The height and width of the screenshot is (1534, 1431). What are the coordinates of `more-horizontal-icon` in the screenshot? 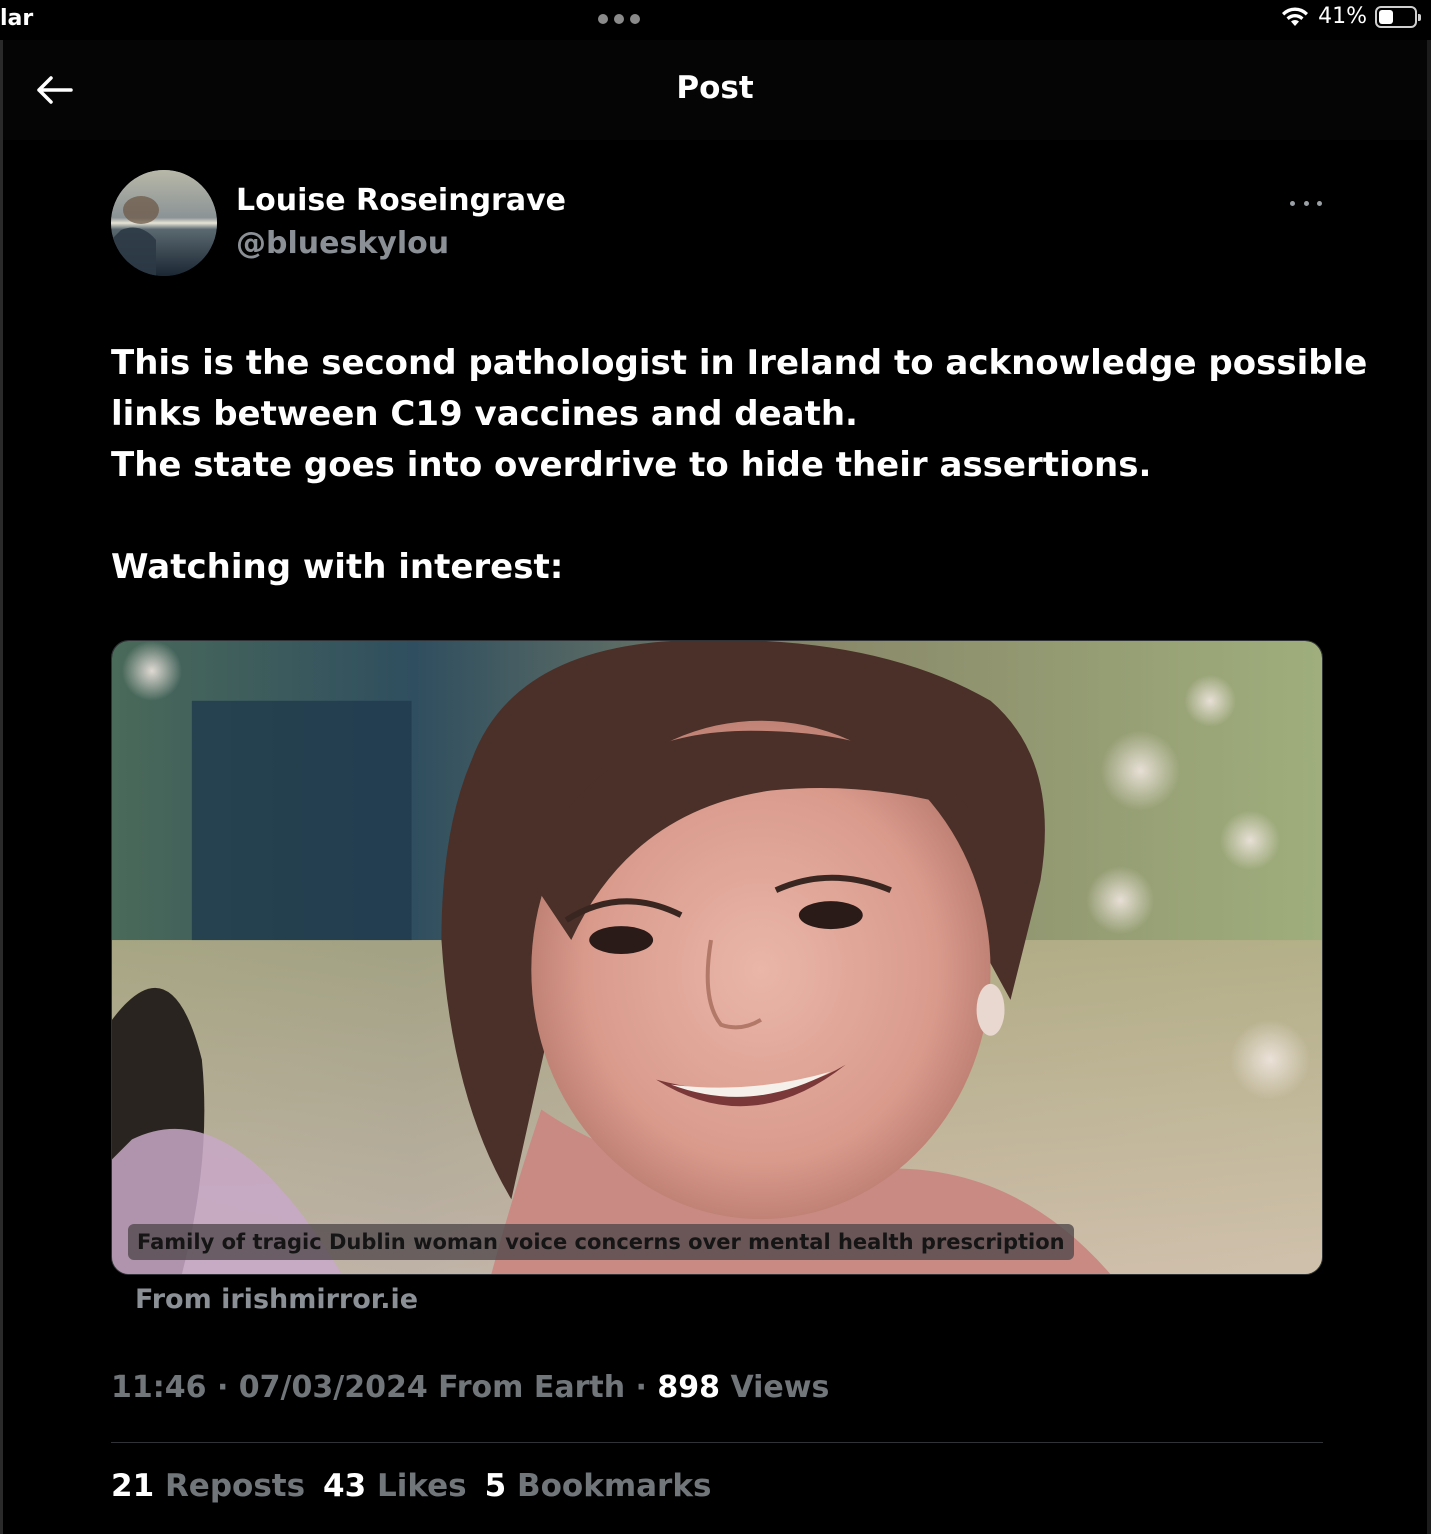 It's located at (1306, 203).